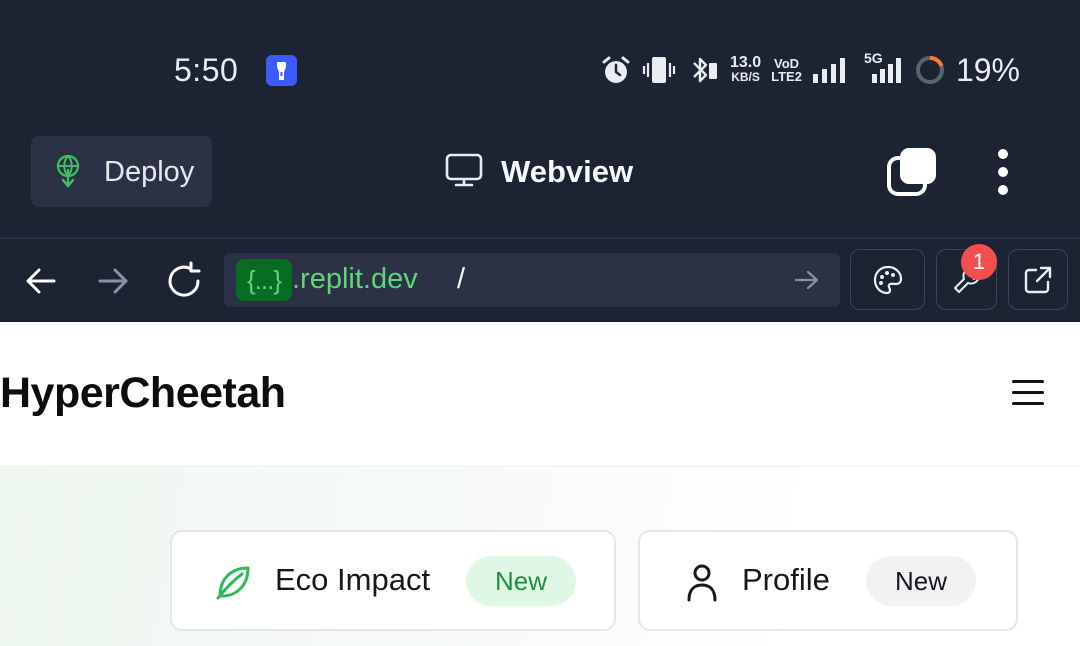 The image size is (1080, 646). I want to click on arrow-right-icon, so click(113, 281).